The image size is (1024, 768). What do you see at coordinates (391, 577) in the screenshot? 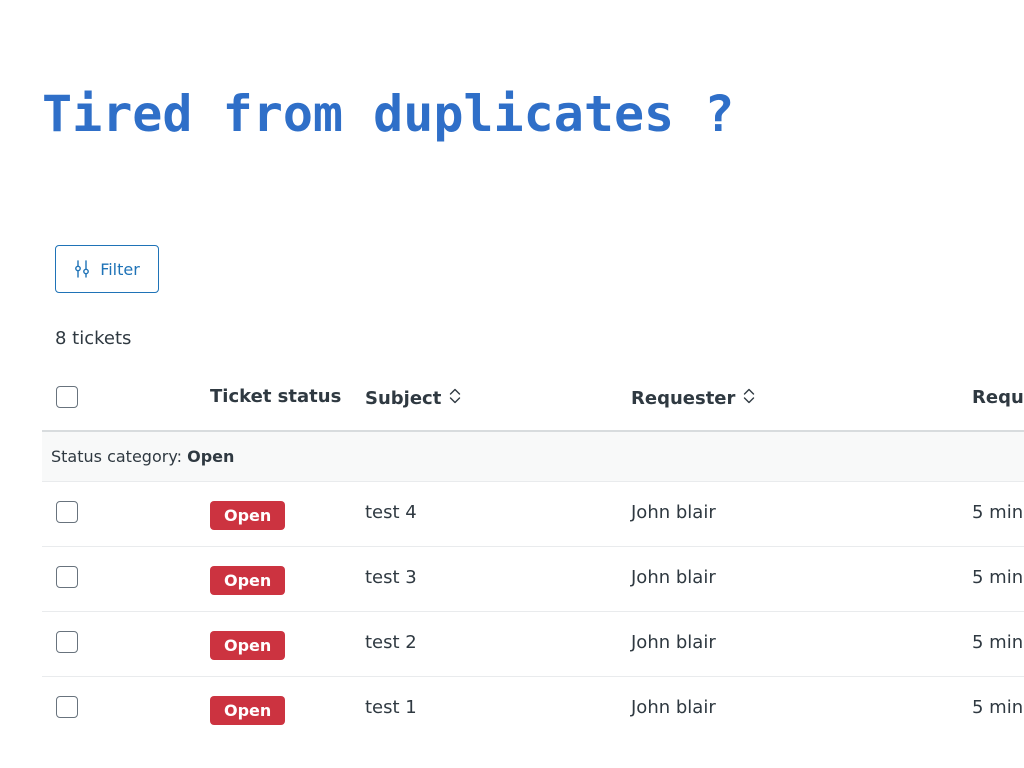
I see `ticket-subject: test 3` at bounding box center [391, 577].